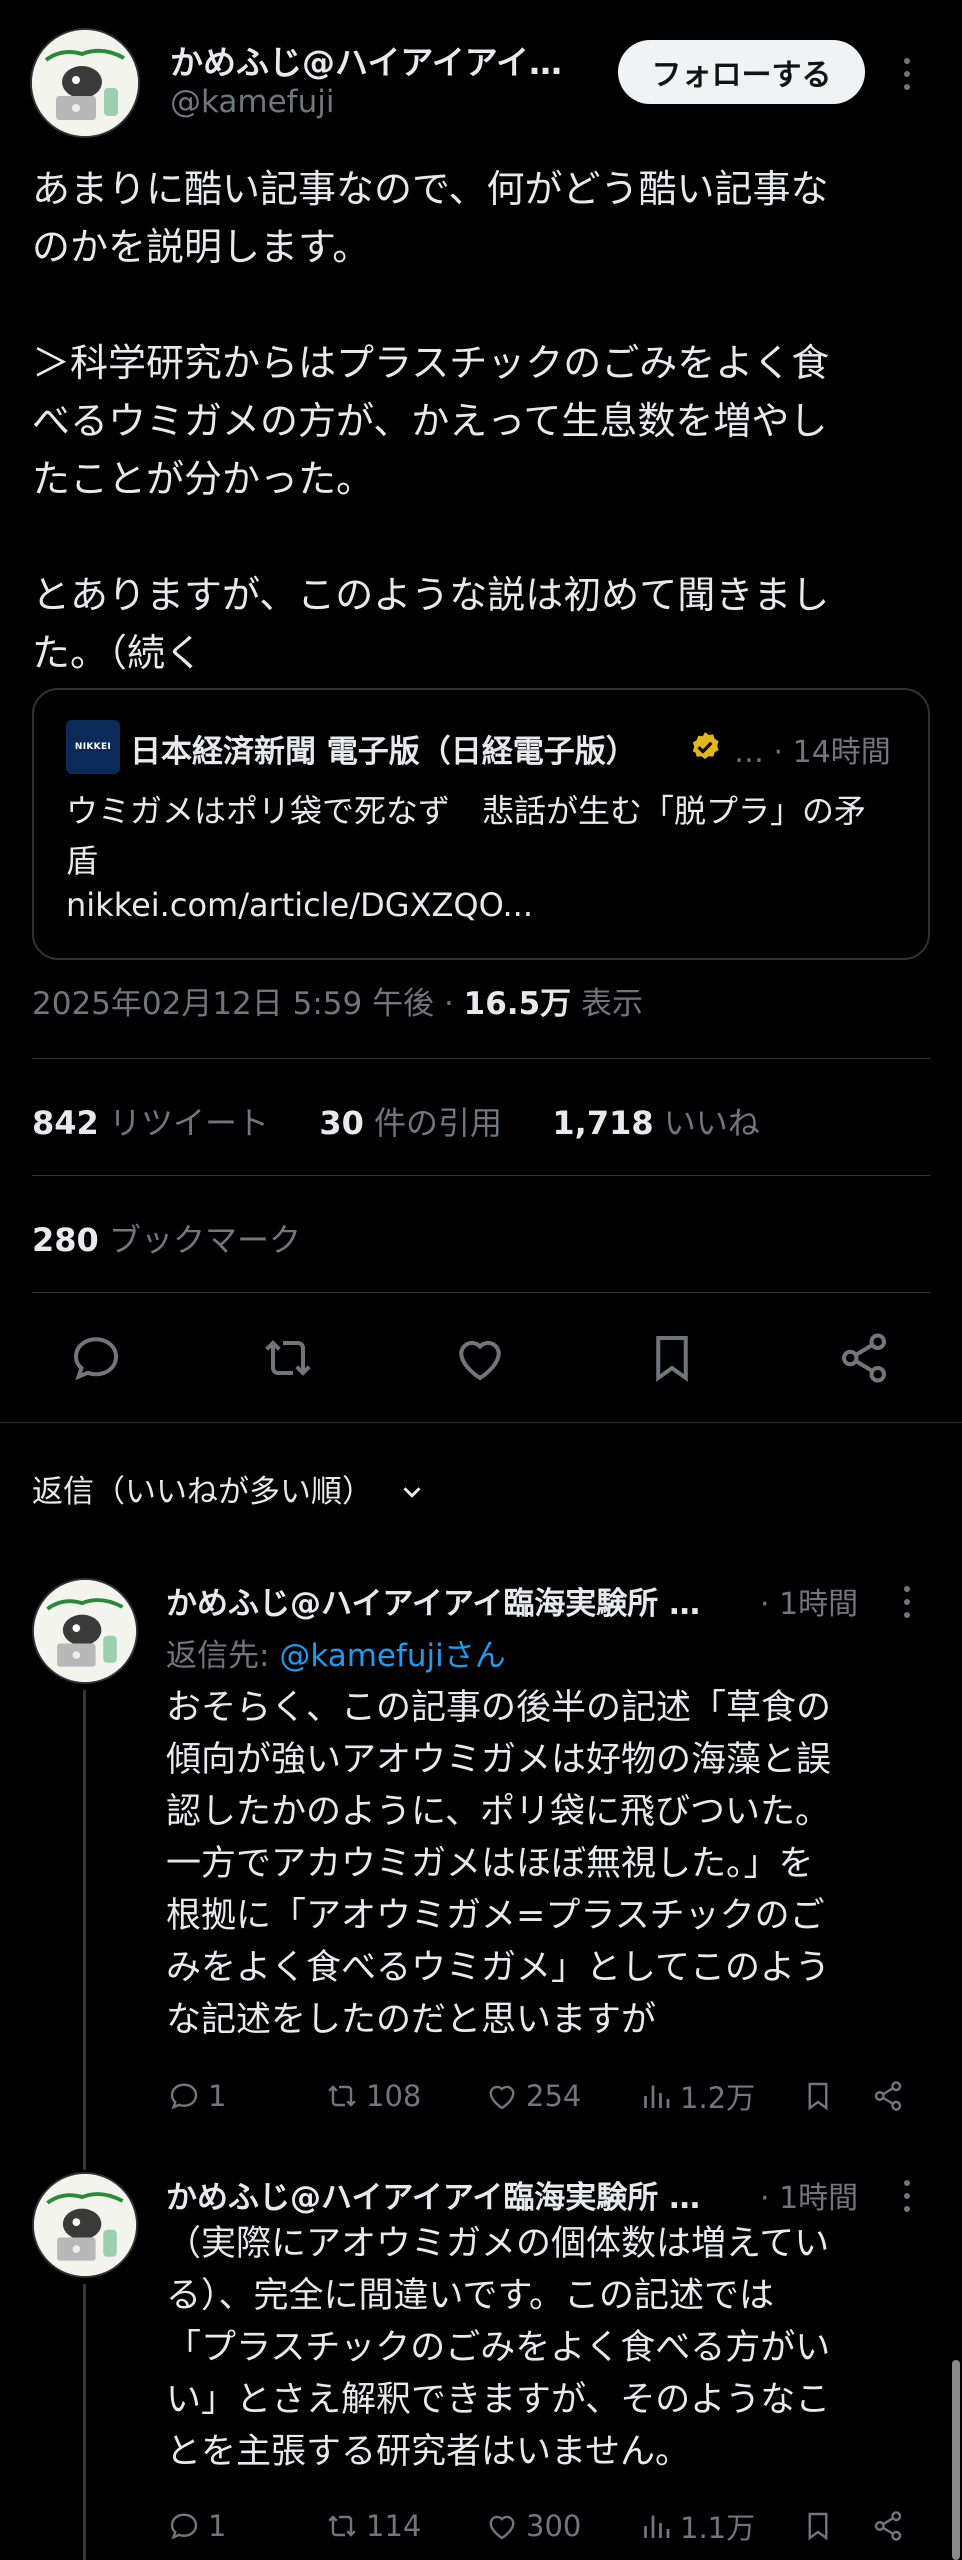 Image resolution: width=962 pixels, height=2560 pixels. I want to click on reply-actions: 1 108 254 1.2万, so click(541, 2096).